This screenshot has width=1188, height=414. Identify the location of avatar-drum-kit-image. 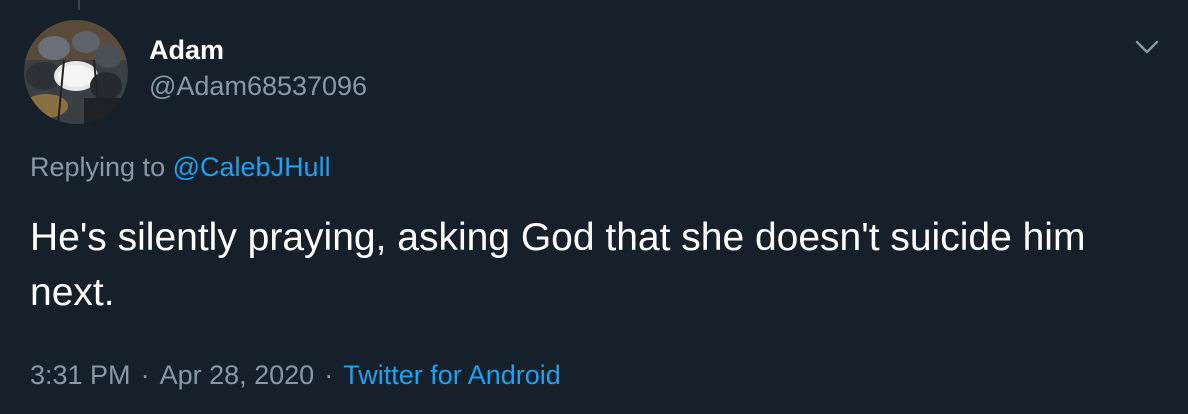
(76, 72).